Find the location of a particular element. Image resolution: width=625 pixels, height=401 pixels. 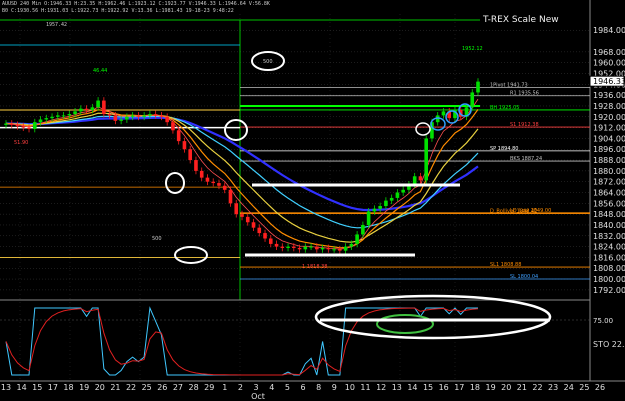

y-tick-label: 1960.00 is located at coordinates (609, 63).